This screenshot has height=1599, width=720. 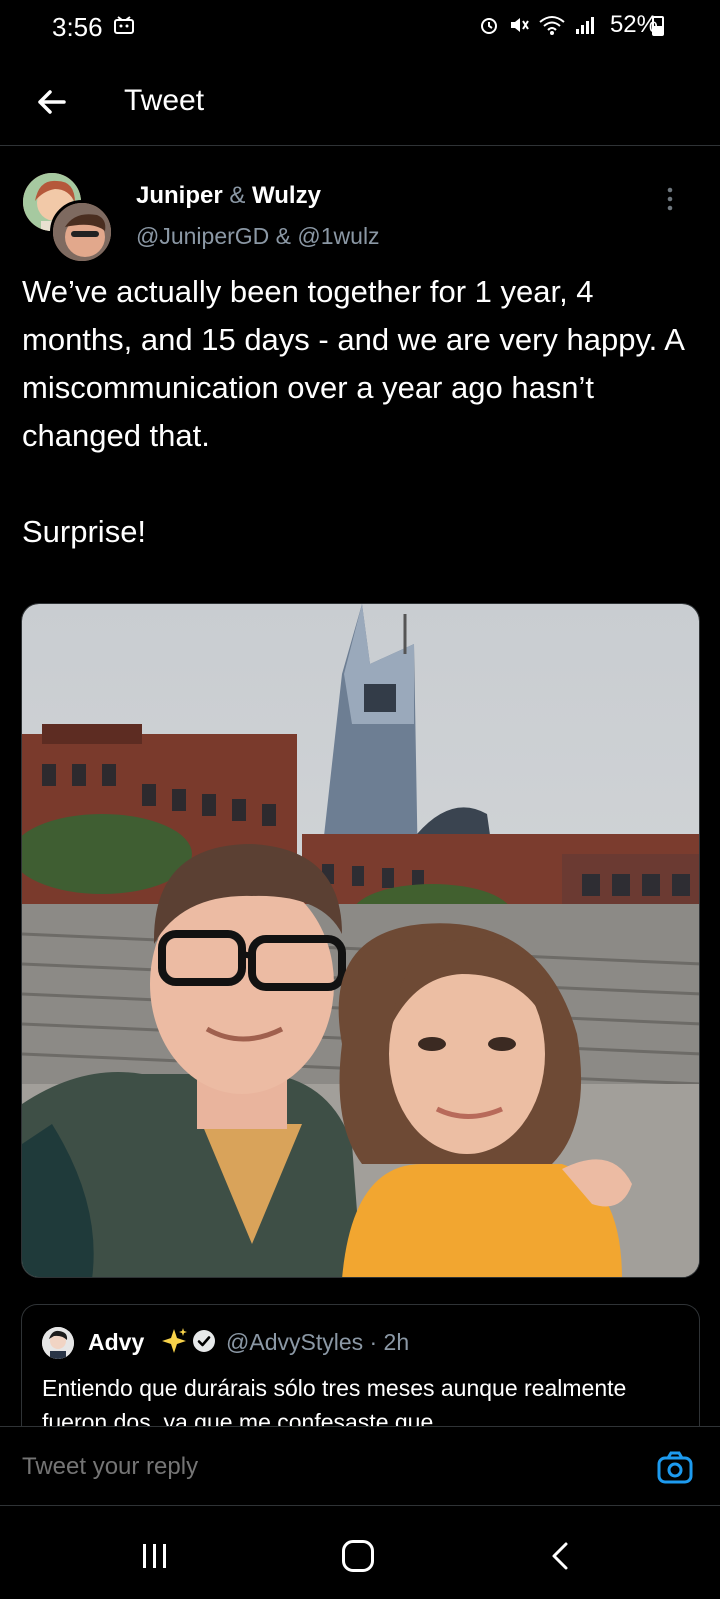 I want to click on system-nav-bar, so click(x=360, y=1555).